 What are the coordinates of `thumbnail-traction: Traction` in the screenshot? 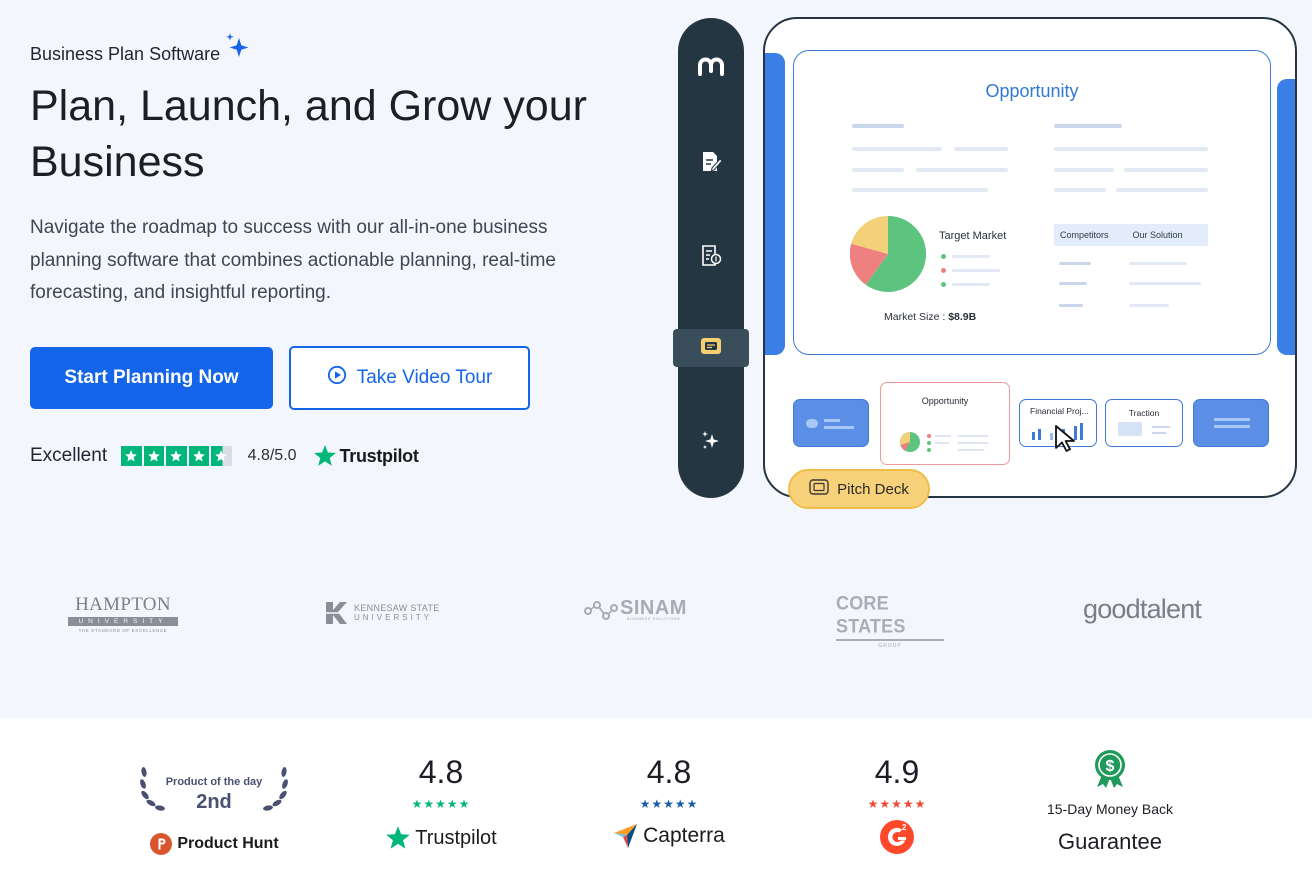 It's located at (1144, 423).